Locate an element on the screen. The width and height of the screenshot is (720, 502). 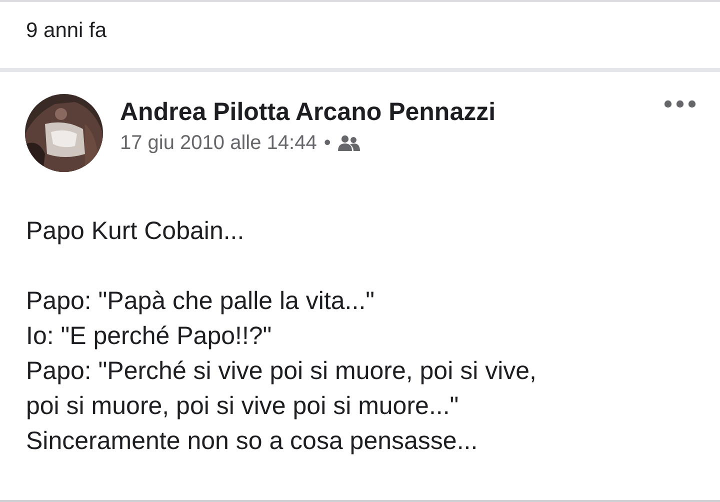
more-icon is located at coordinates (680, 104).